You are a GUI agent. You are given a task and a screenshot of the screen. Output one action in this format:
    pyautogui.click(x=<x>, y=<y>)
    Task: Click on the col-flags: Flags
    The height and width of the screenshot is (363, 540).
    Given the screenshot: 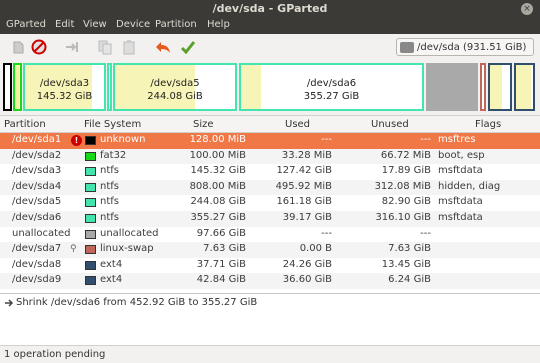 What is the action you would take?
    pyautogui.click(x=488, y=124)
    